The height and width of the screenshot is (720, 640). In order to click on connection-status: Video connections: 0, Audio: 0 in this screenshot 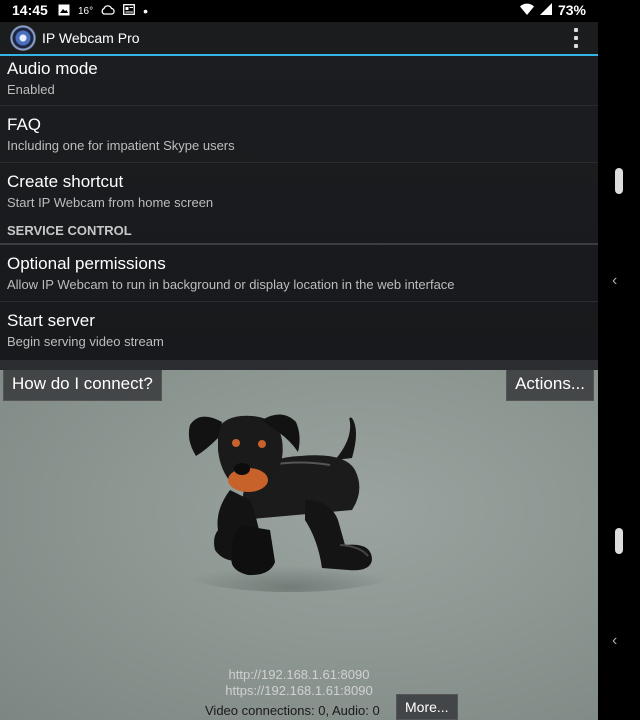, I will do `click(292, 710)`.